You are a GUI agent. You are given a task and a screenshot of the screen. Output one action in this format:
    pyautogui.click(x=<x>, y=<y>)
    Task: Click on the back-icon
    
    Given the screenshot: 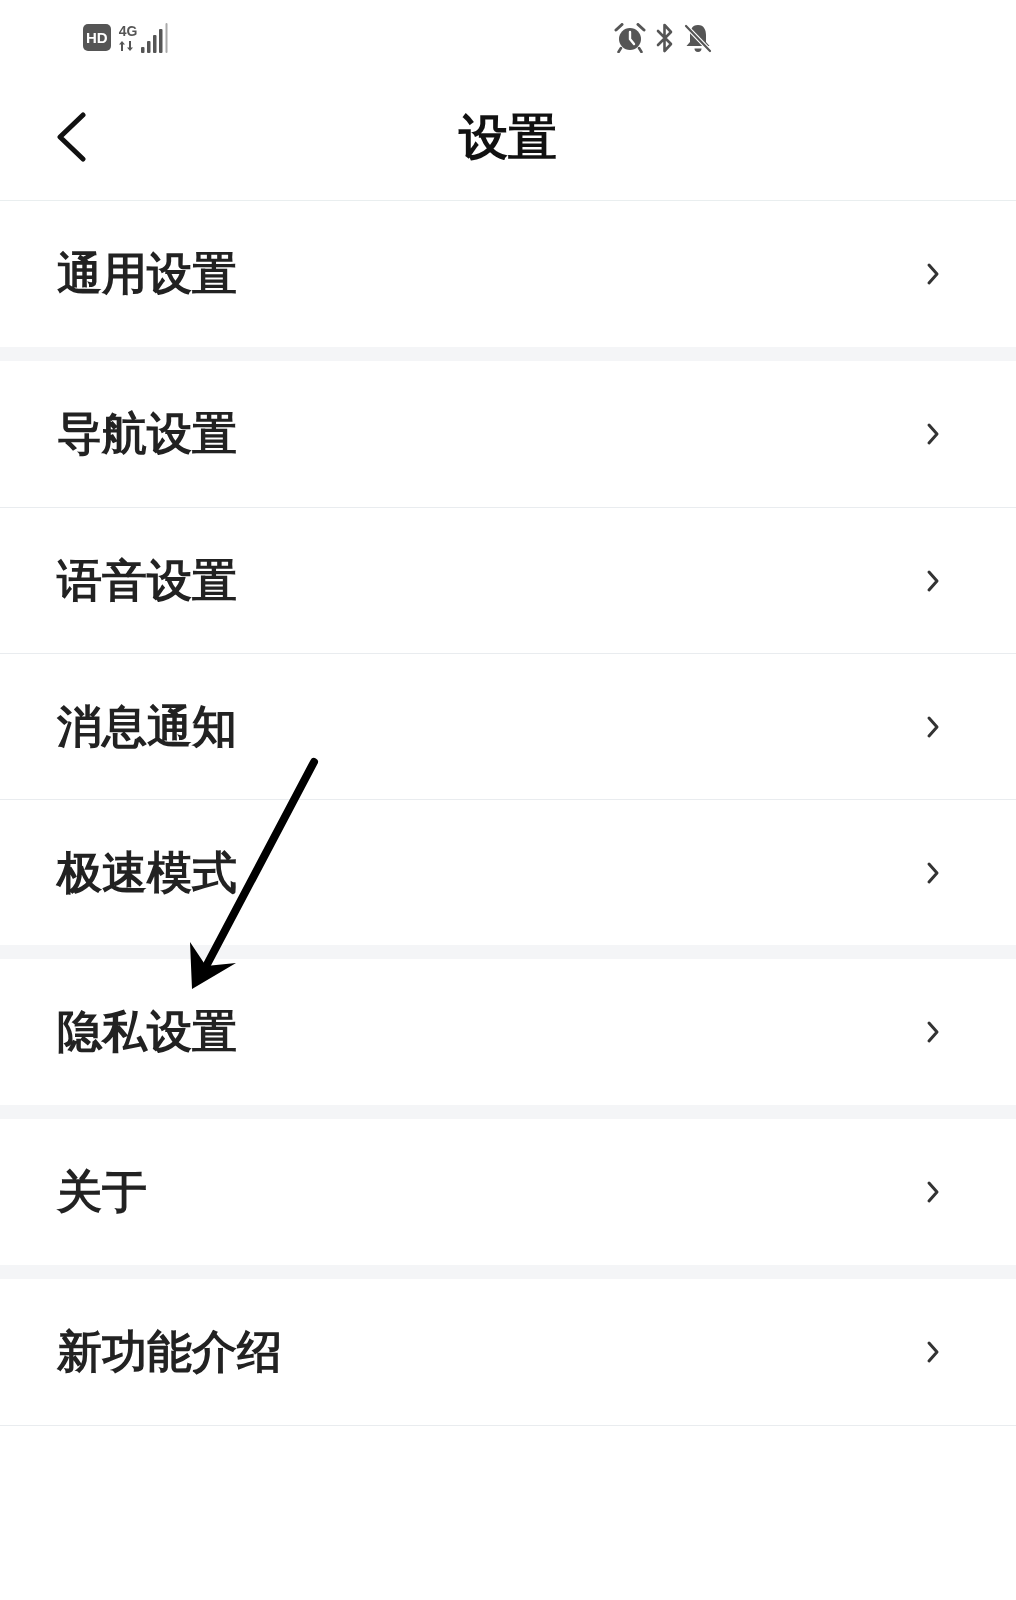 What is the action you would take?
    pyautogui.click(x=72, y=137)
    